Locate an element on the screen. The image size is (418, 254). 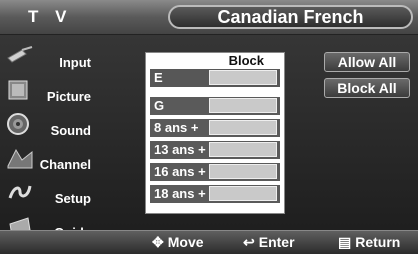
page-title: Canadian French is located at coordinates (290, 17).